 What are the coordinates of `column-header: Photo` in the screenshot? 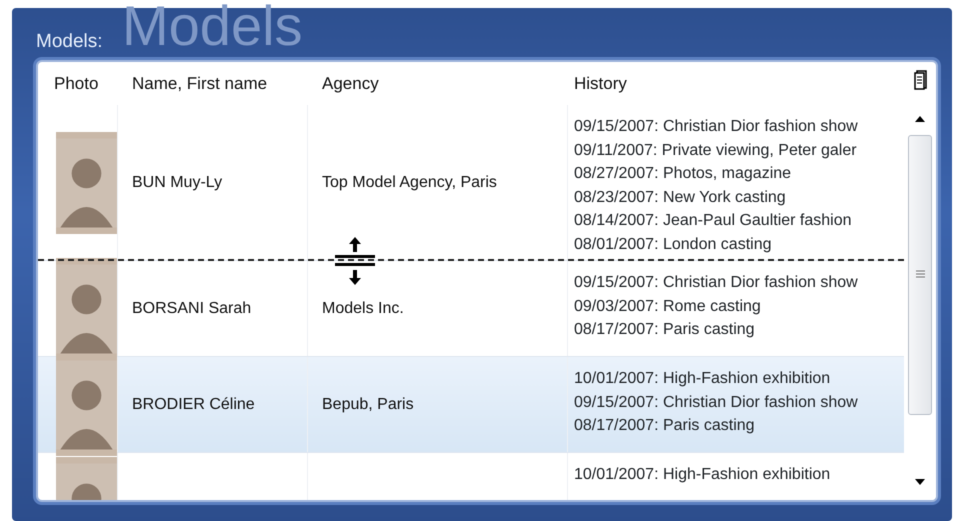 It's located at (76, 83).